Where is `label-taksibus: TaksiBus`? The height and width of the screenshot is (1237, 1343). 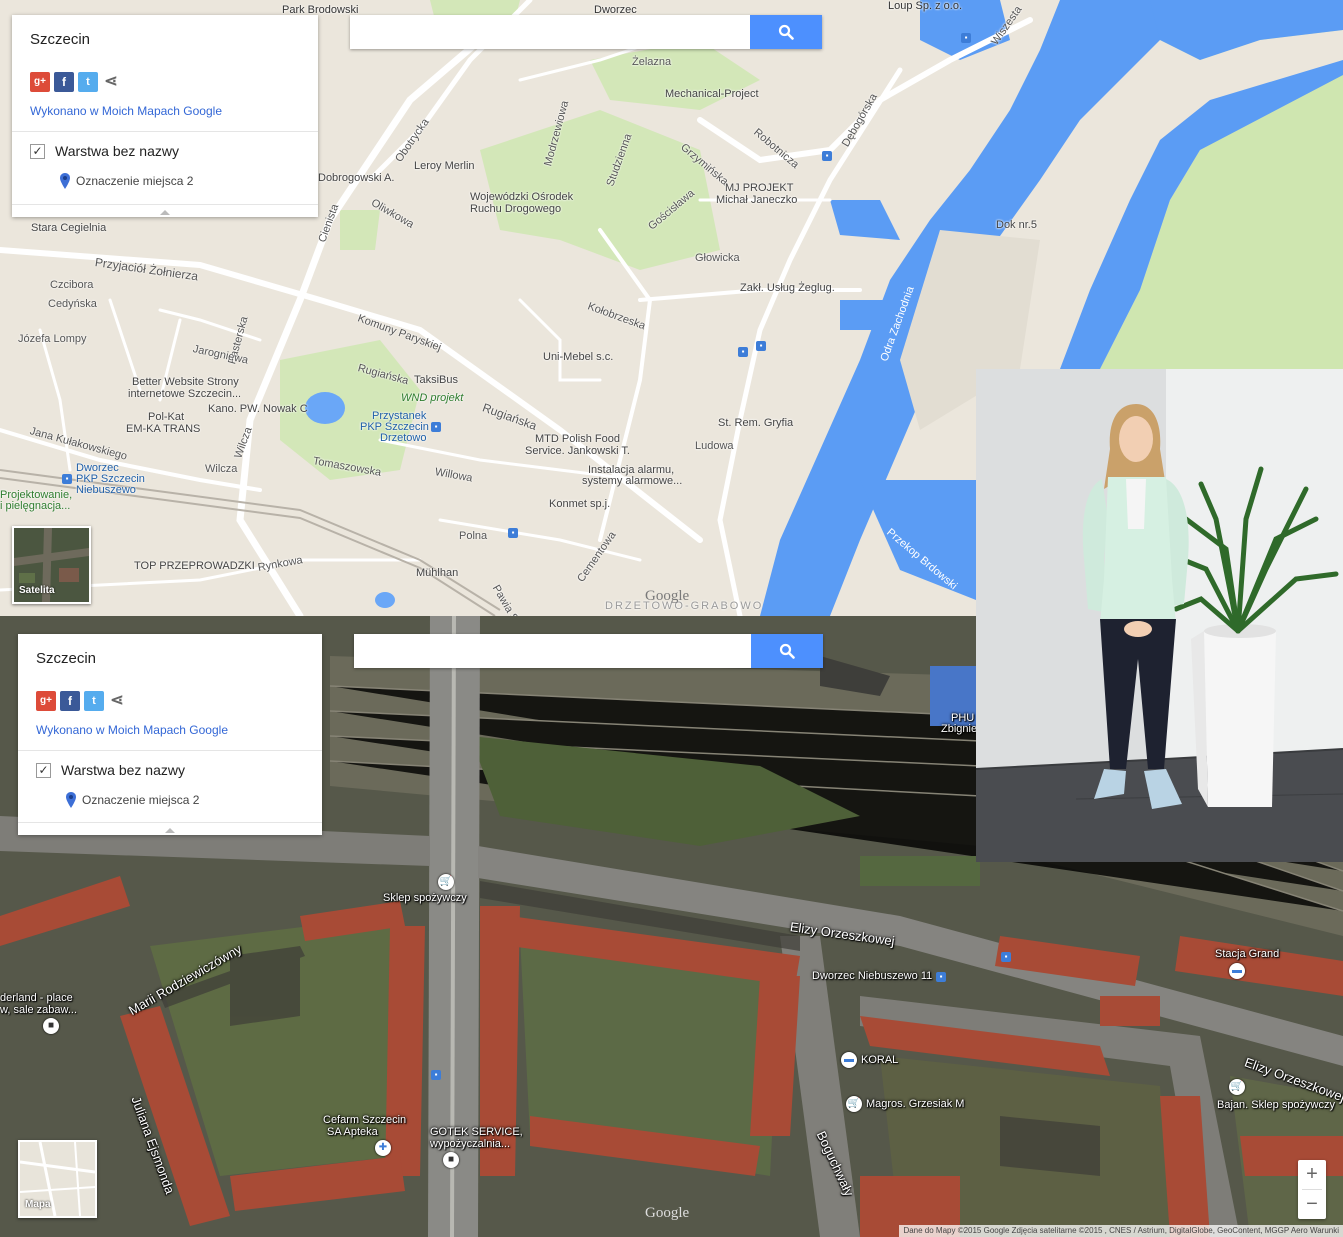
label-taksibus: TaksiBus is located at coordinates (436, 380).